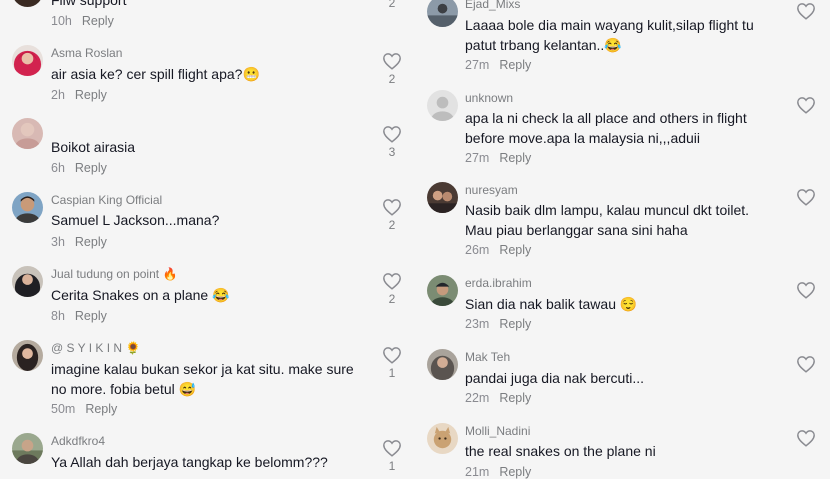 The width and height of the screenshot is (830, 479). I want to click on comment-meta: 8h Reply, so click(79, 316).